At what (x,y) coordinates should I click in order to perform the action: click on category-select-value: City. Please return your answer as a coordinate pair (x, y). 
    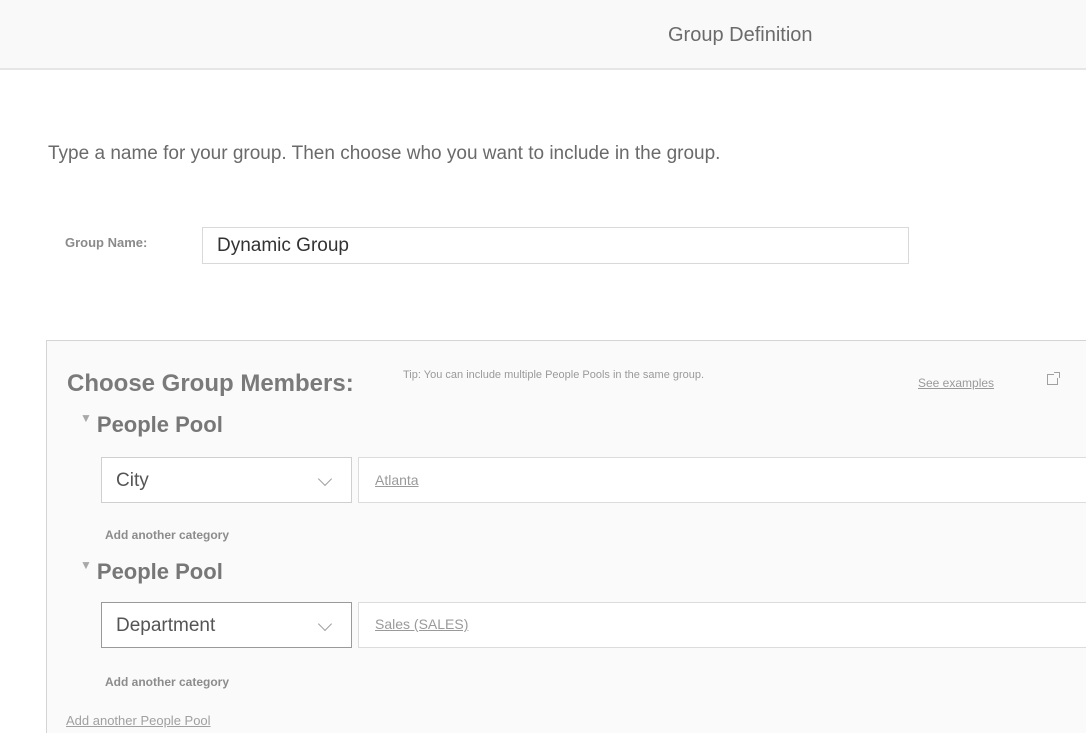
    Looking at the image, I should click on (132, 480).